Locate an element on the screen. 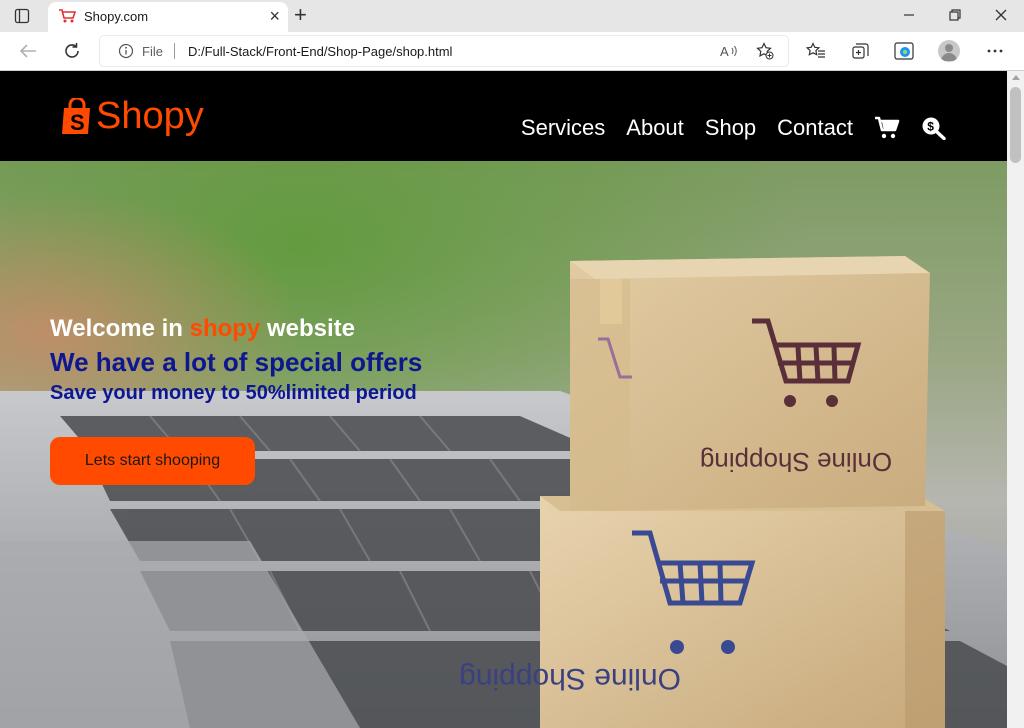 This screenshot has width=1024, height=728. welcome-heading: Welcome in shopy website is located at coordinates (236, 329).